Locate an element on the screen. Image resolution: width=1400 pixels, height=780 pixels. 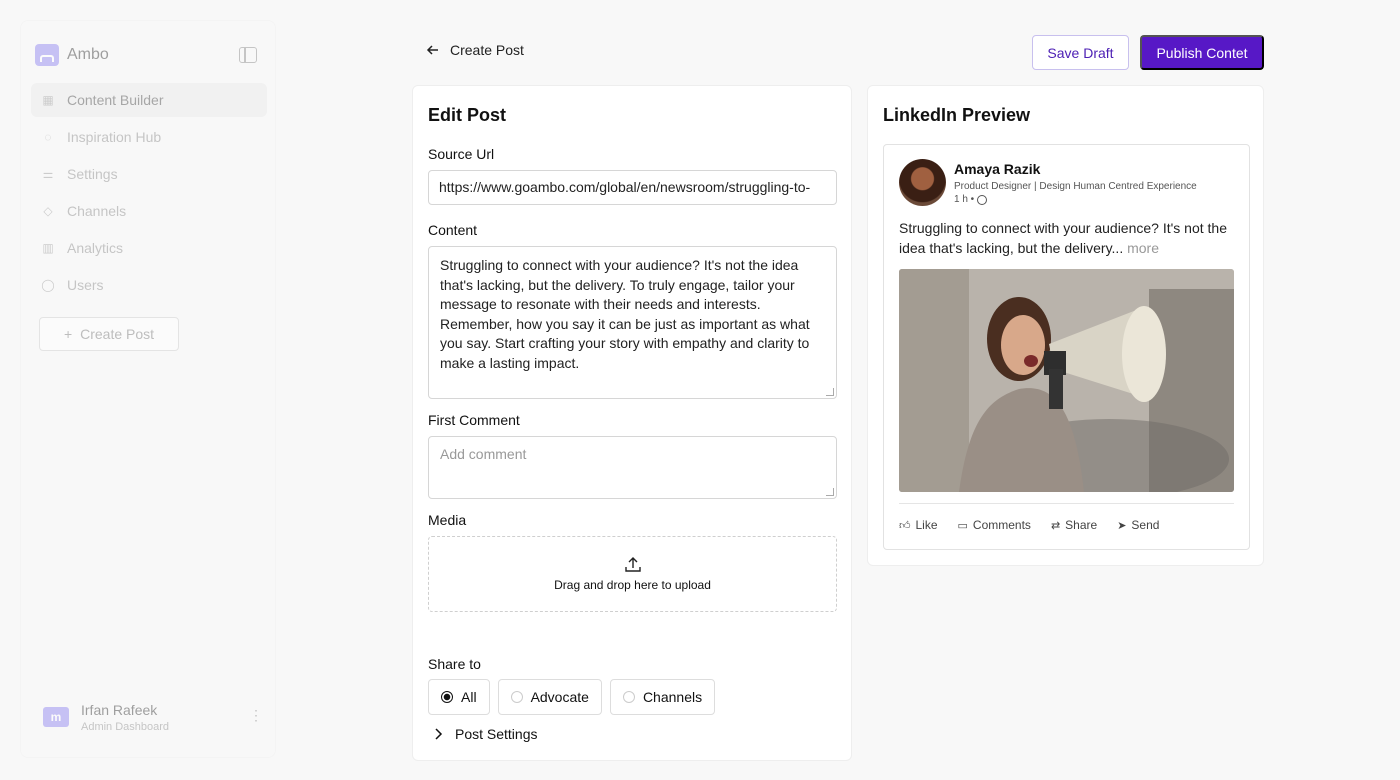
brand: Ambo is located at coordinates (72, 55).